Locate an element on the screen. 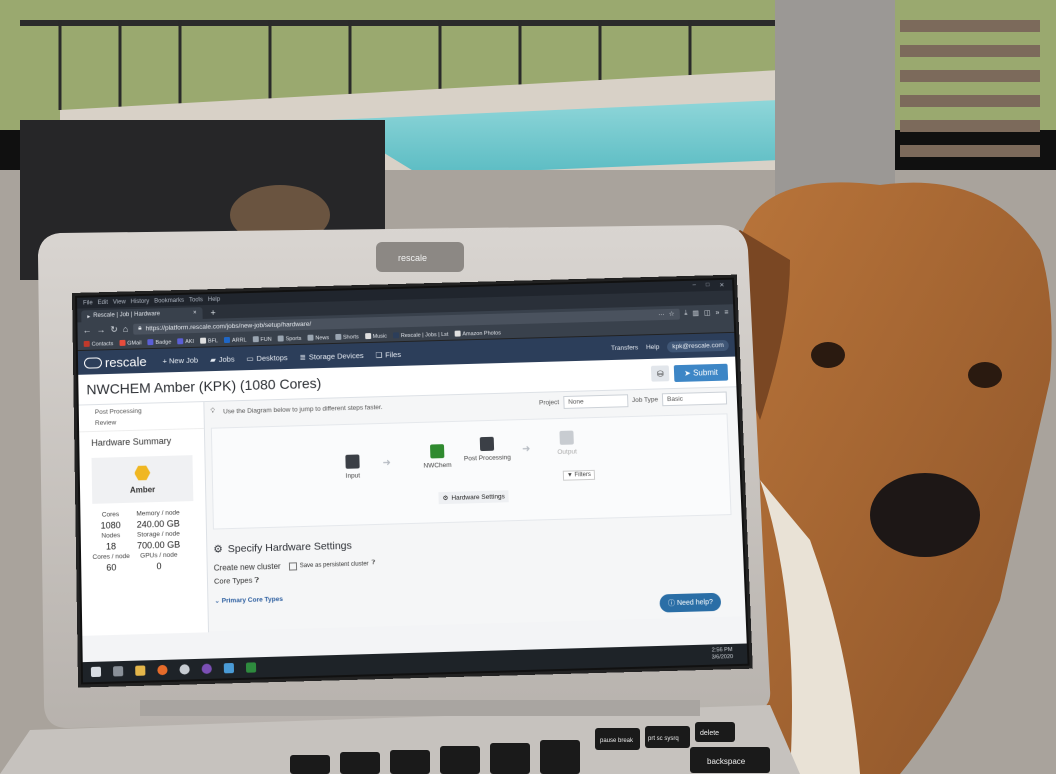 Image resolution: width=1056 pixels, height=774 pixels. arrow-icon: ➜ is located at coordinates (387, 463).